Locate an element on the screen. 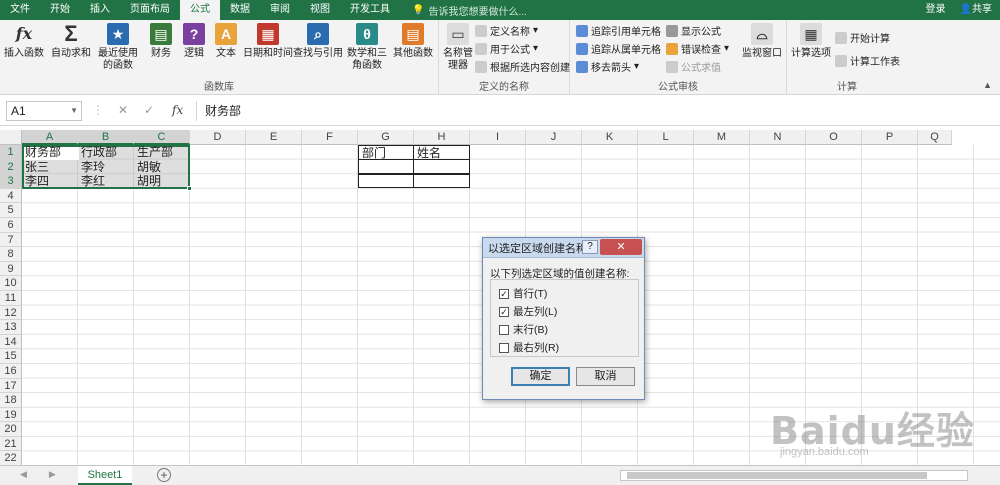 This screenshot has height=485, width=1000. sheet-tab: Sheet1 is located at coordinates (105, 475).